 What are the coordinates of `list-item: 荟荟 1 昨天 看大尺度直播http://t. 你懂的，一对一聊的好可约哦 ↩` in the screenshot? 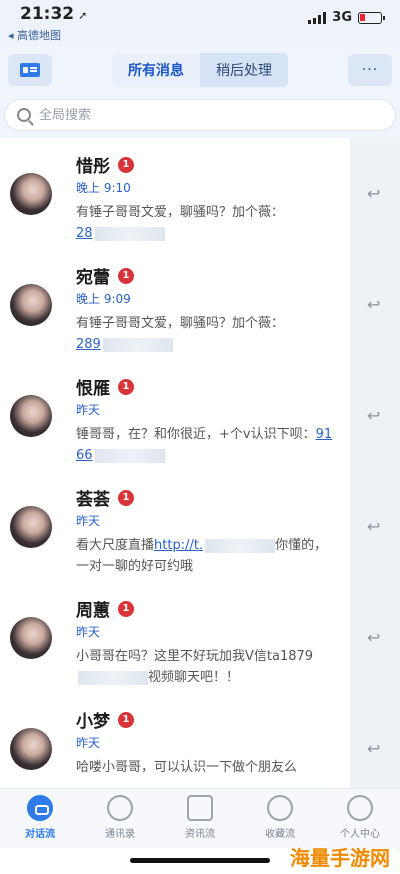 It's located at (200, 526).